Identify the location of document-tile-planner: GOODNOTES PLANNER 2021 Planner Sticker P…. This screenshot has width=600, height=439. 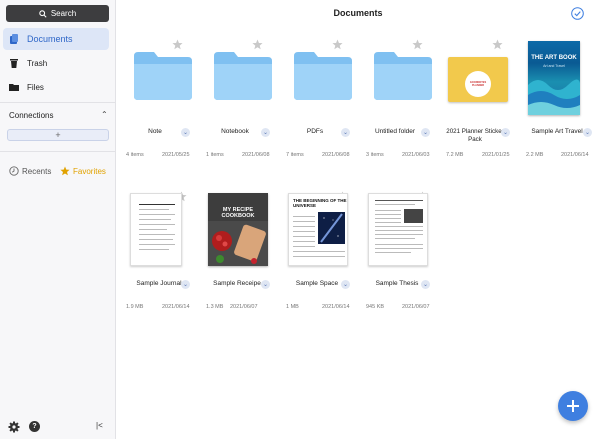
(482, 105).